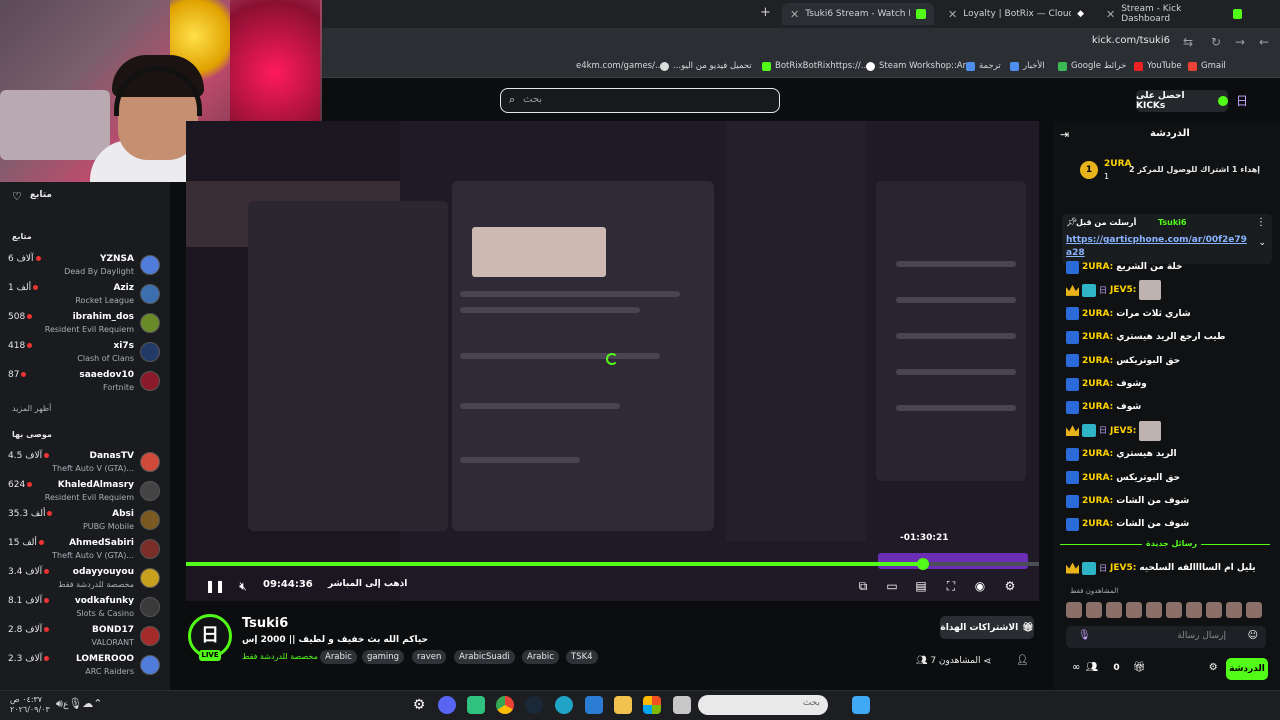  What do you see at coordinates (858, 14) in the screenshot?
I see `tab-tsuki6: ✕ Tsuki6 Stream - Watch Live on` at bounding box center [858, 14].